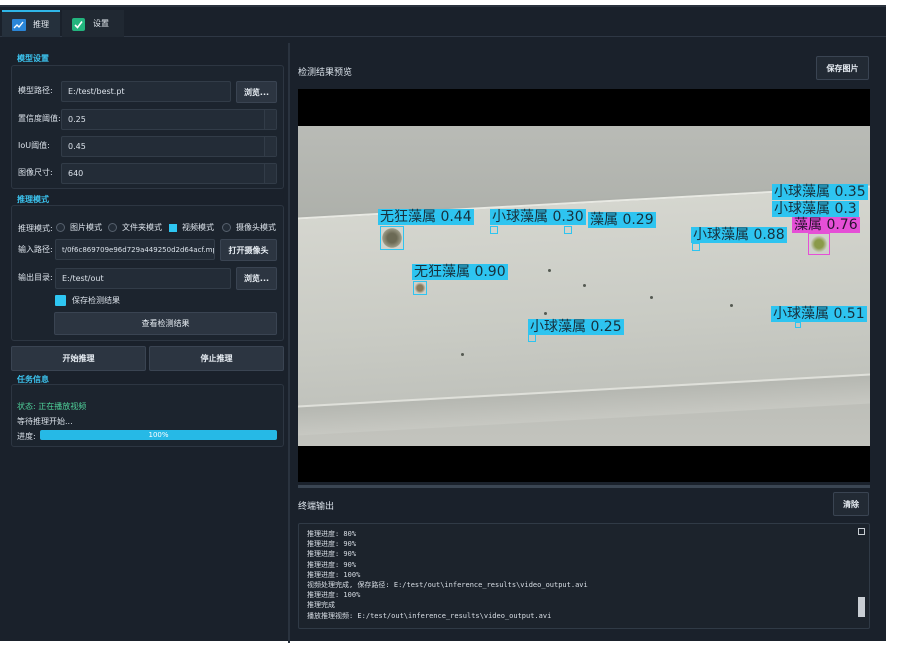 This screenshot has height=648, width=897. I want to click on detection-label: 藻属 0.29, so click(622, 220).